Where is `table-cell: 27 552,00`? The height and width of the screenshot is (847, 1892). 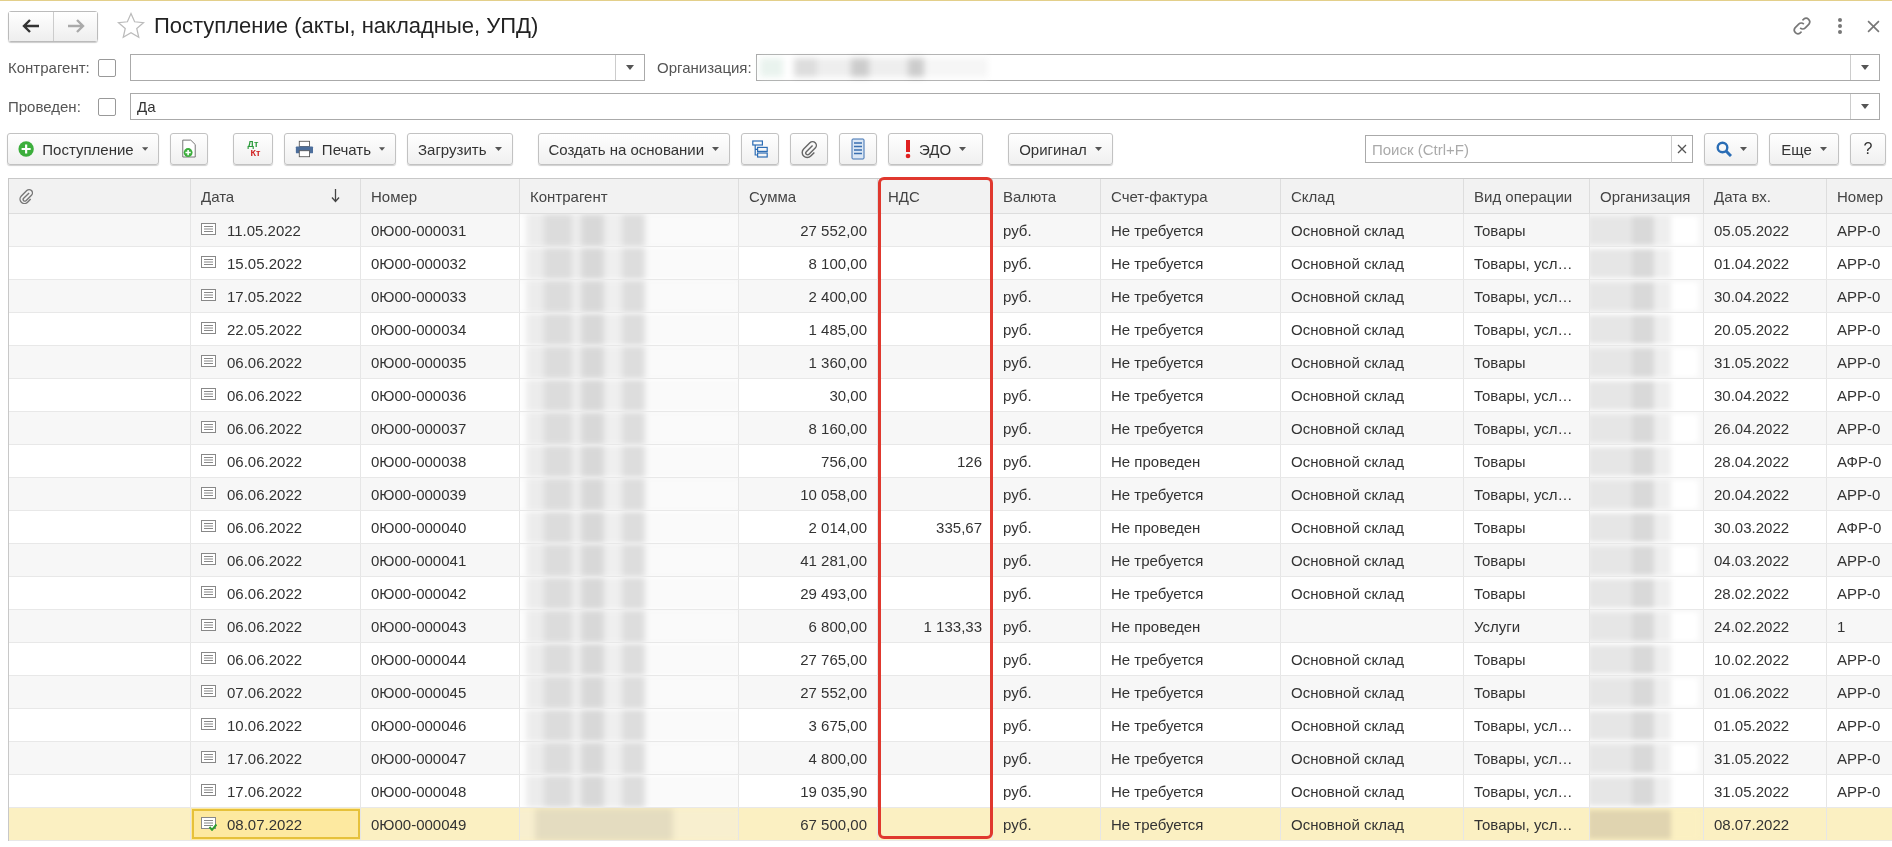
table-cell: 27 552,00 is located at coordinates (833, 230).